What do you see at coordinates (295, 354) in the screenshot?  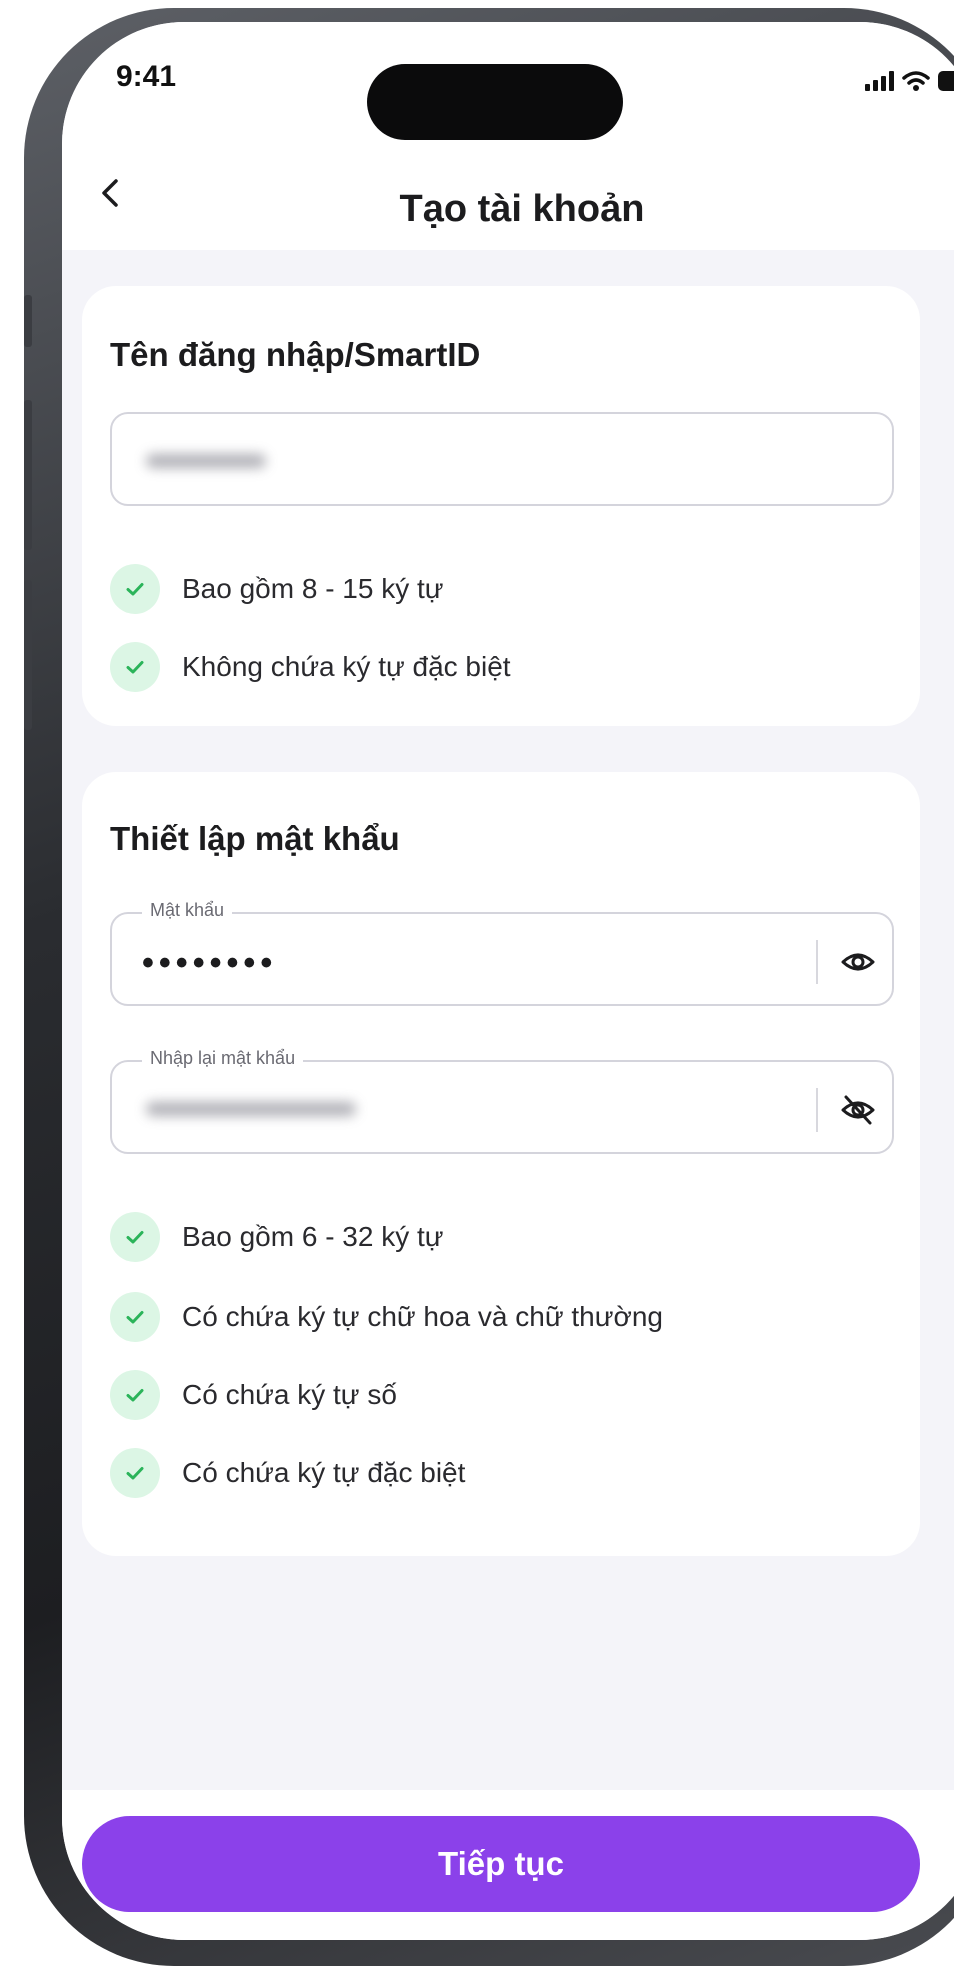 I see `username-section-title: Tên đăng nhập/SmartID` at bounding box center [295, 354].